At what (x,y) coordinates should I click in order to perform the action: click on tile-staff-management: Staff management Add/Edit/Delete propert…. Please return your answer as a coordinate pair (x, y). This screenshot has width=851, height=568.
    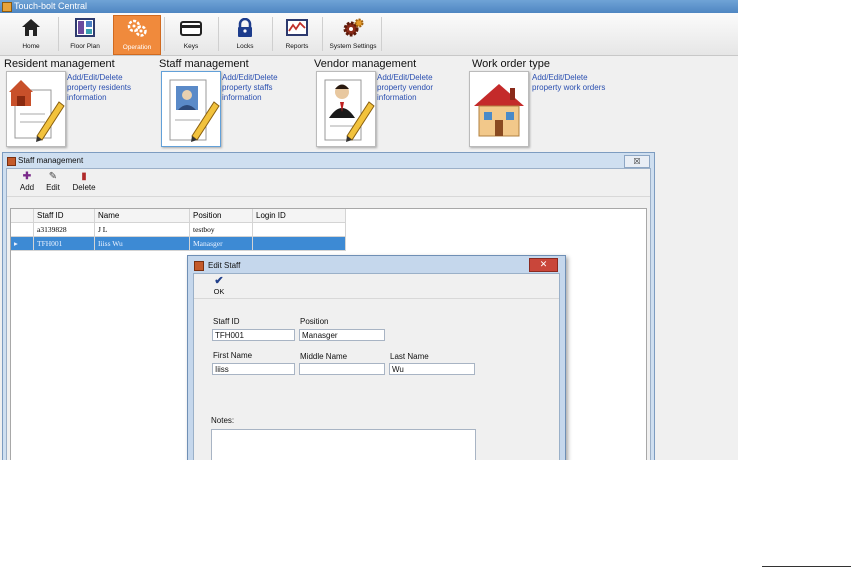
    Looking at the image, I should click on (234, 104).